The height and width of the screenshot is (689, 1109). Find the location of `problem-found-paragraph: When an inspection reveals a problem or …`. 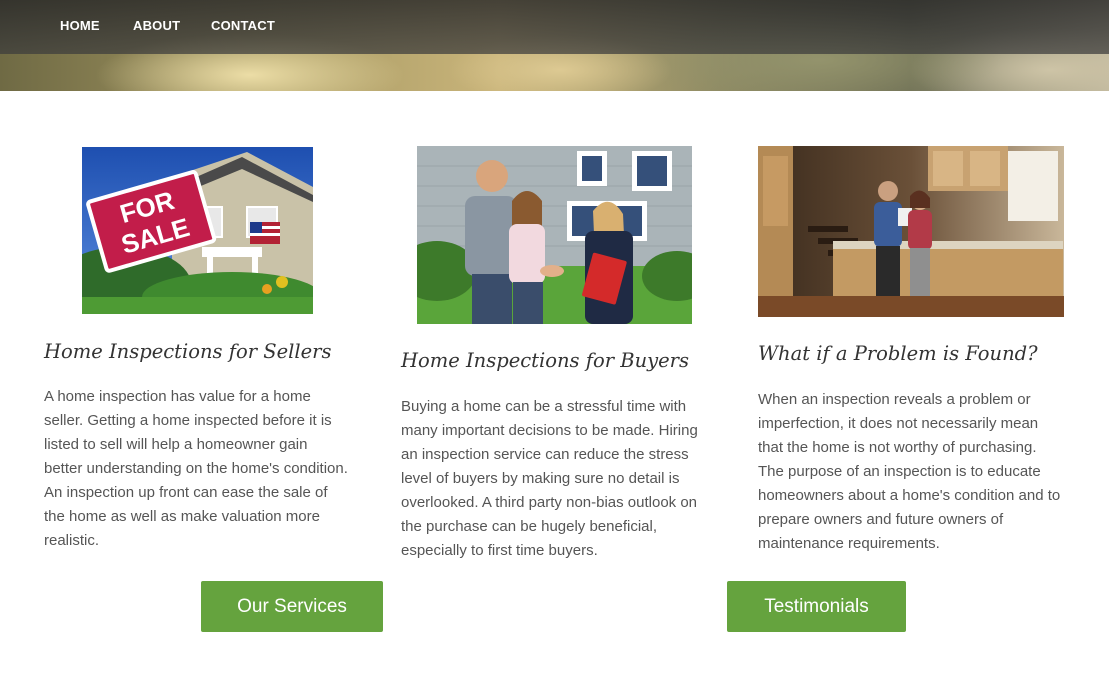

problem-found-paragraph: When an inspection reveals a problem or … is located at coordinates (909, 471).